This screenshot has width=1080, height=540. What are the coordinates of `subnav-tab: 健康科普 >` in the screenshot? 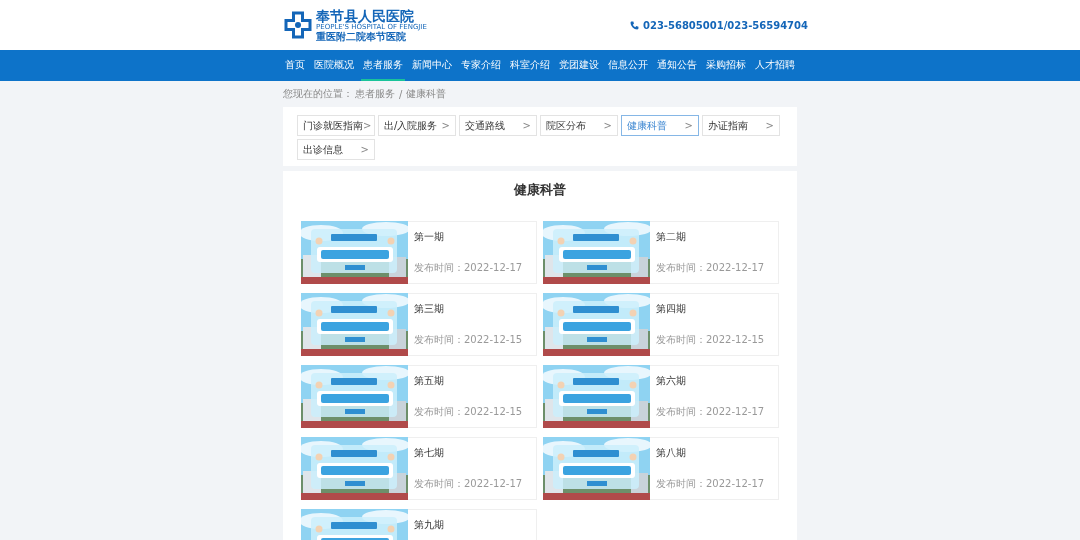 It's located at (660, 125).